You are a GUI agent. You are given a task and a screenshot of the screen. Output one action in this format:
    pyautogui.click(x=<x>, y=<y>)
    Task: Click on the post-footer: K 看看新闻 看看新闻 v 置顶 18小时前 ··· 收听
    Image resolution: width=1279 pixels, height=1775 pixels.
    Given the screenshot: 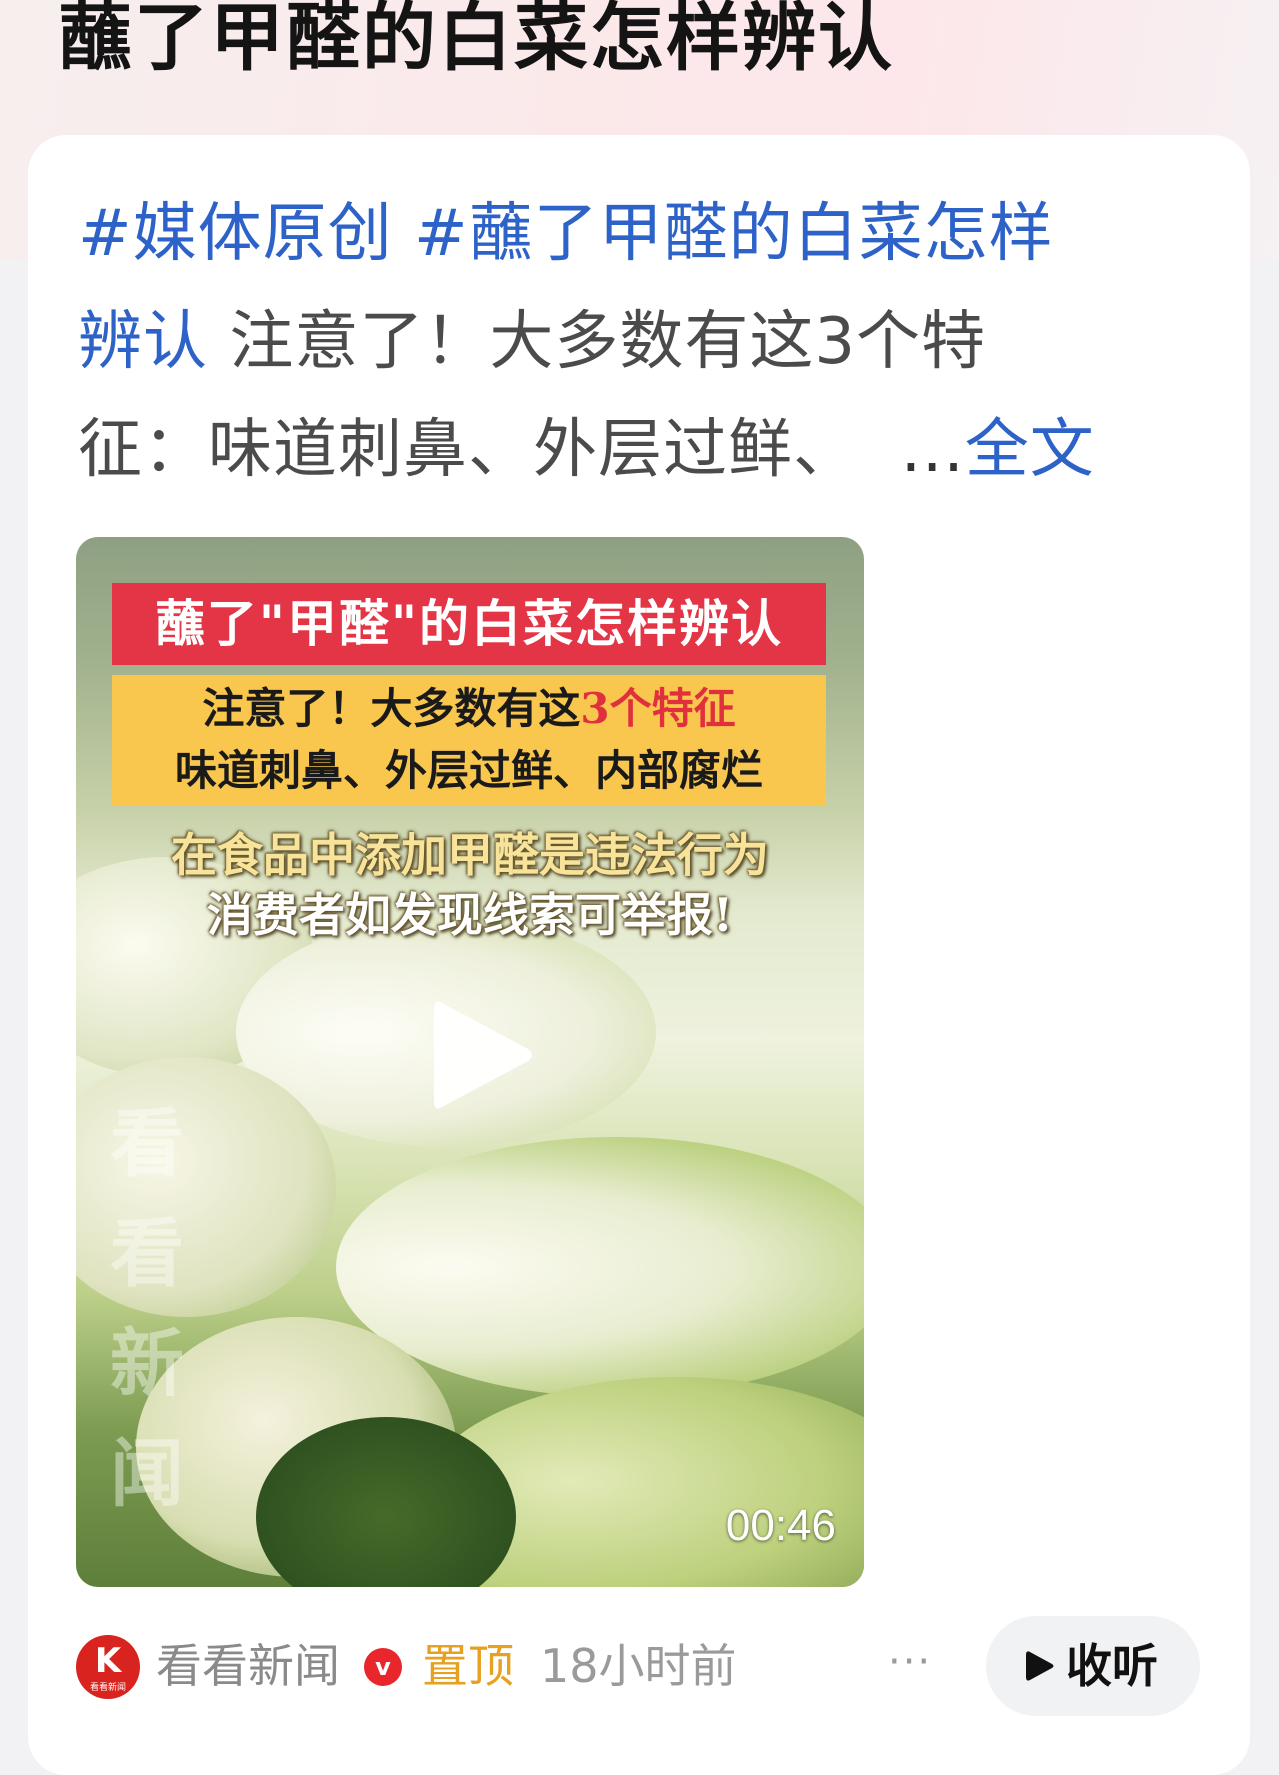 What is the action you would take?
    pyautogui.click(x=641, y=1666)
    